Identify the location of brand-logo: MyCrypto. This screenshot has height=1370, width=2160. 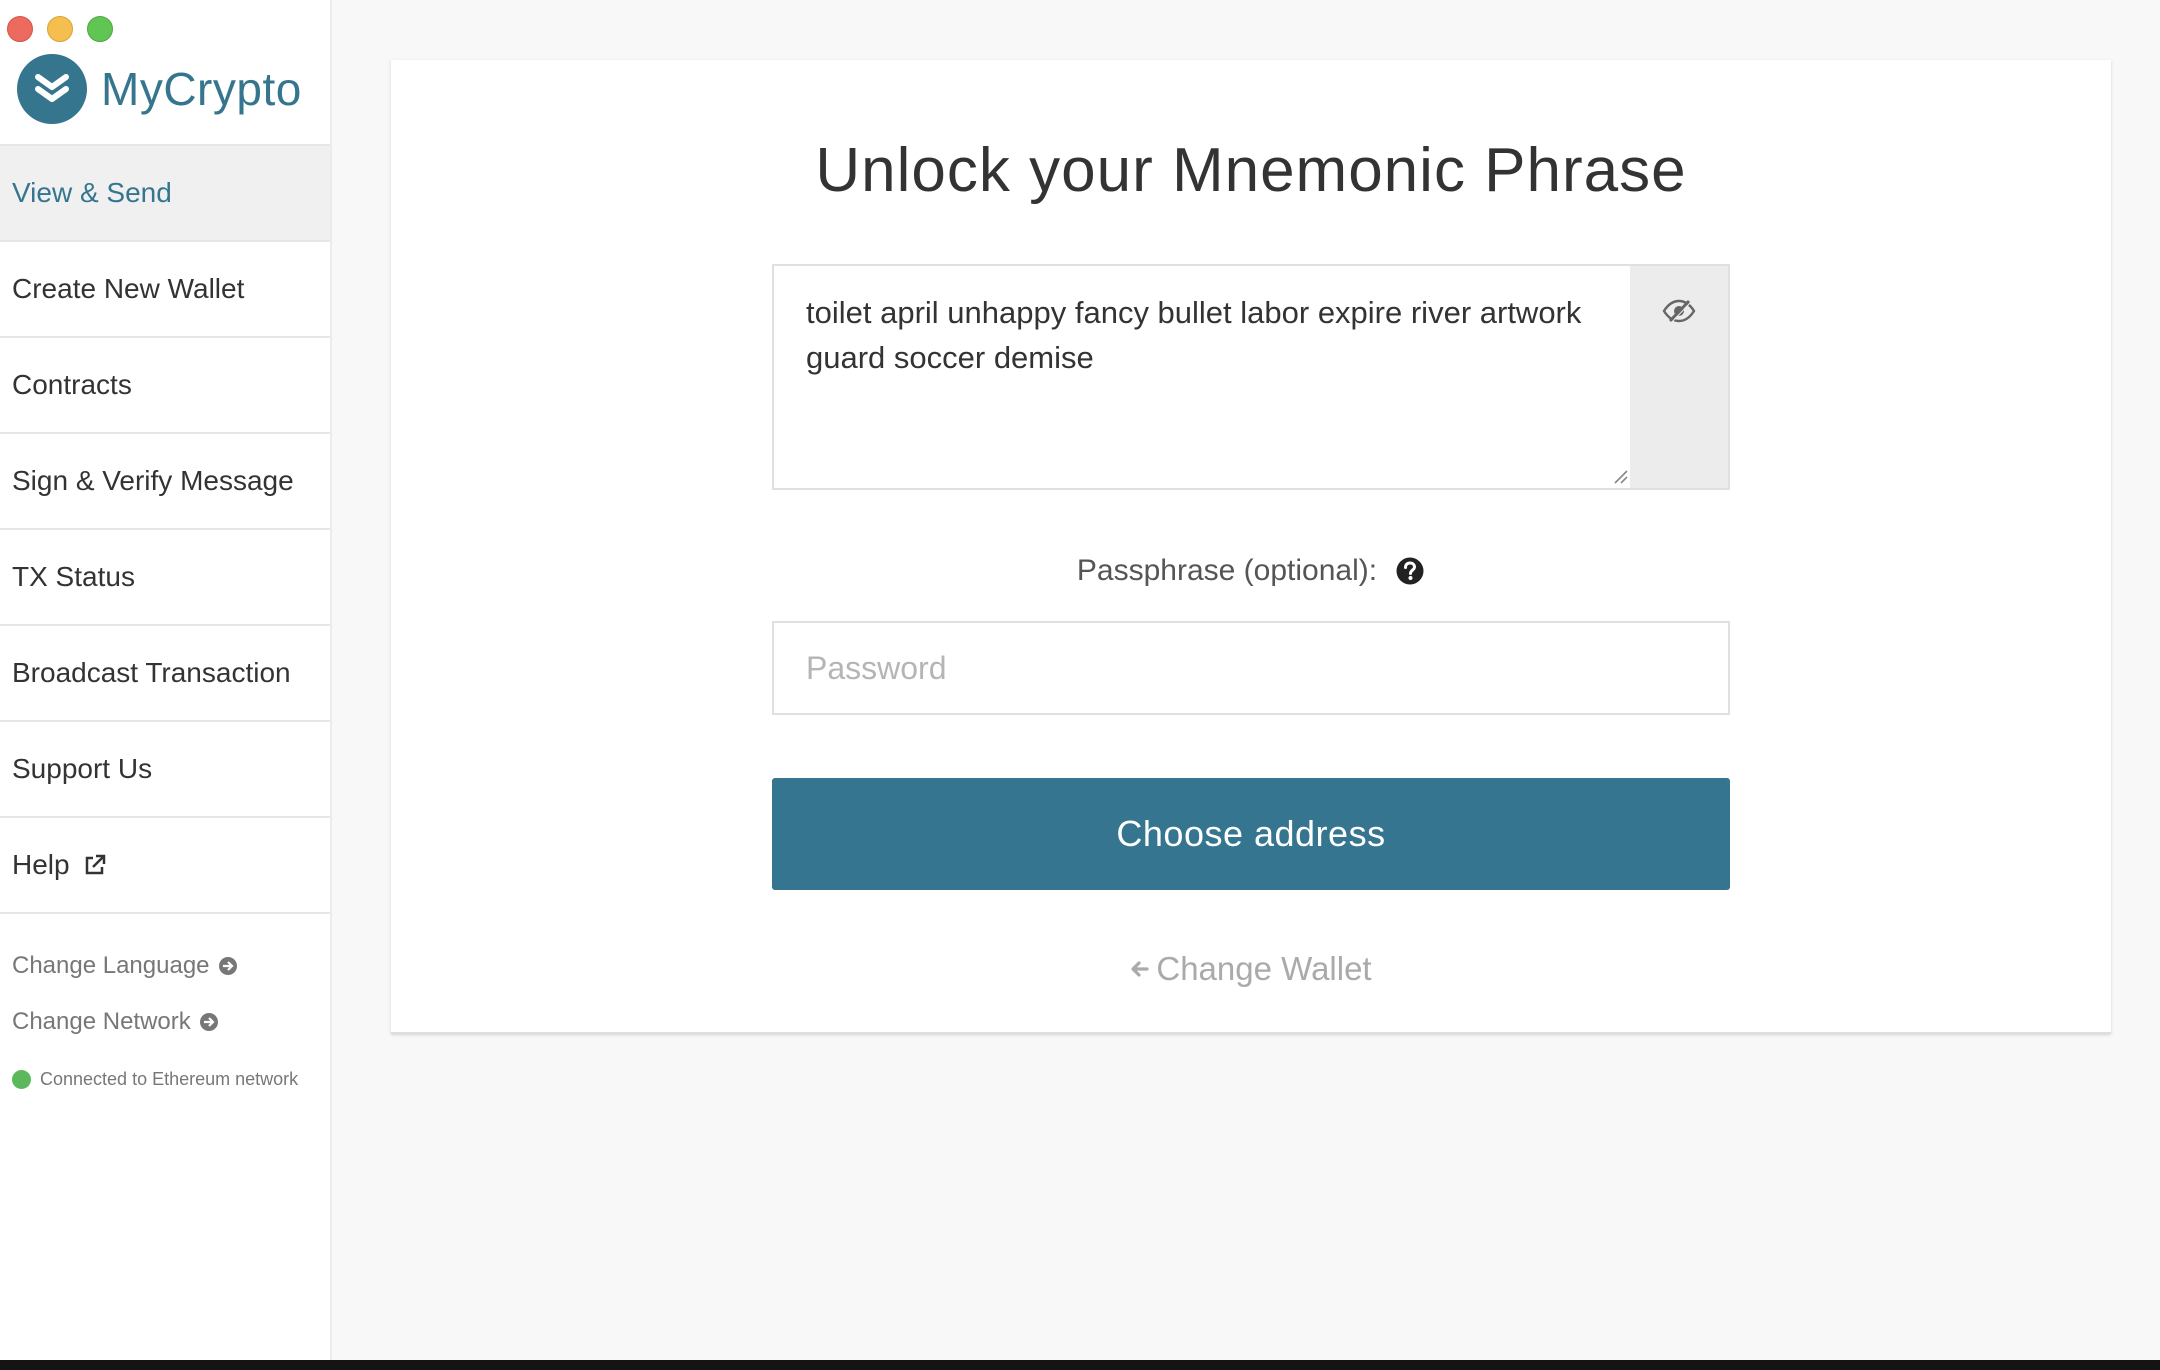
(159, 89).